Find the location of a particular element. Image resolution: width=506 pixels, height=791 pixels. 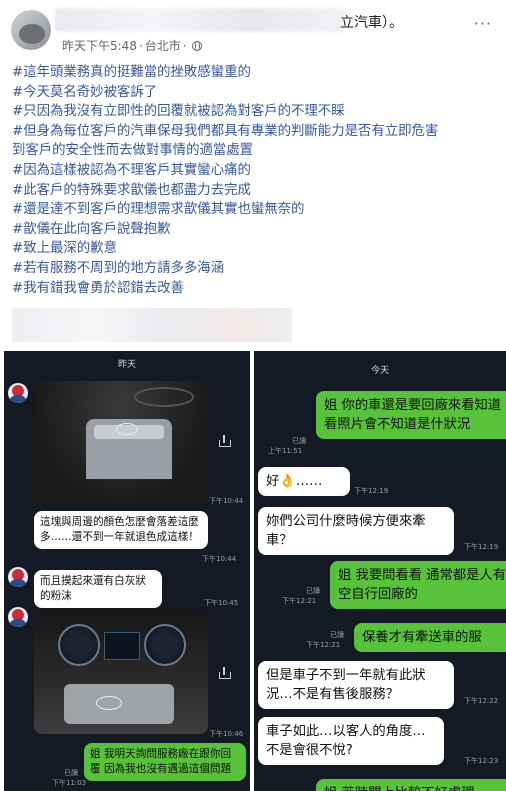

customer-message: 妳們公司什麼時候方便來牽車？ is located at coordinates (356, 531).